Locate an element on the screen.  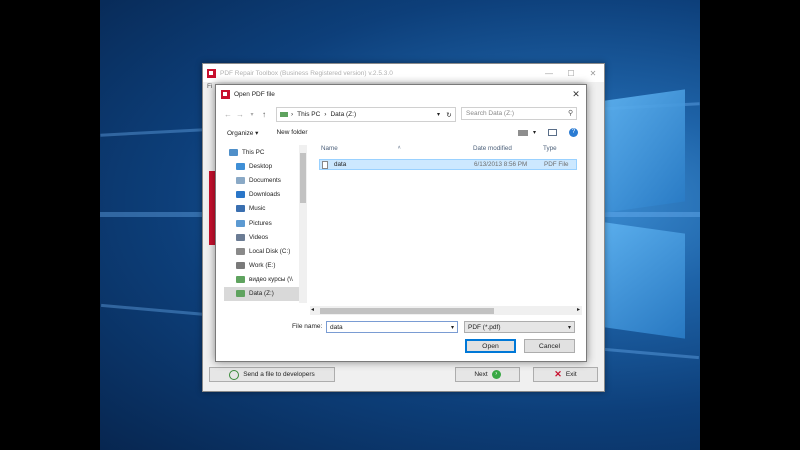
address-bar: › This PC › Data (Z:) ▾ ↻ is located at coordinates (366, 114).